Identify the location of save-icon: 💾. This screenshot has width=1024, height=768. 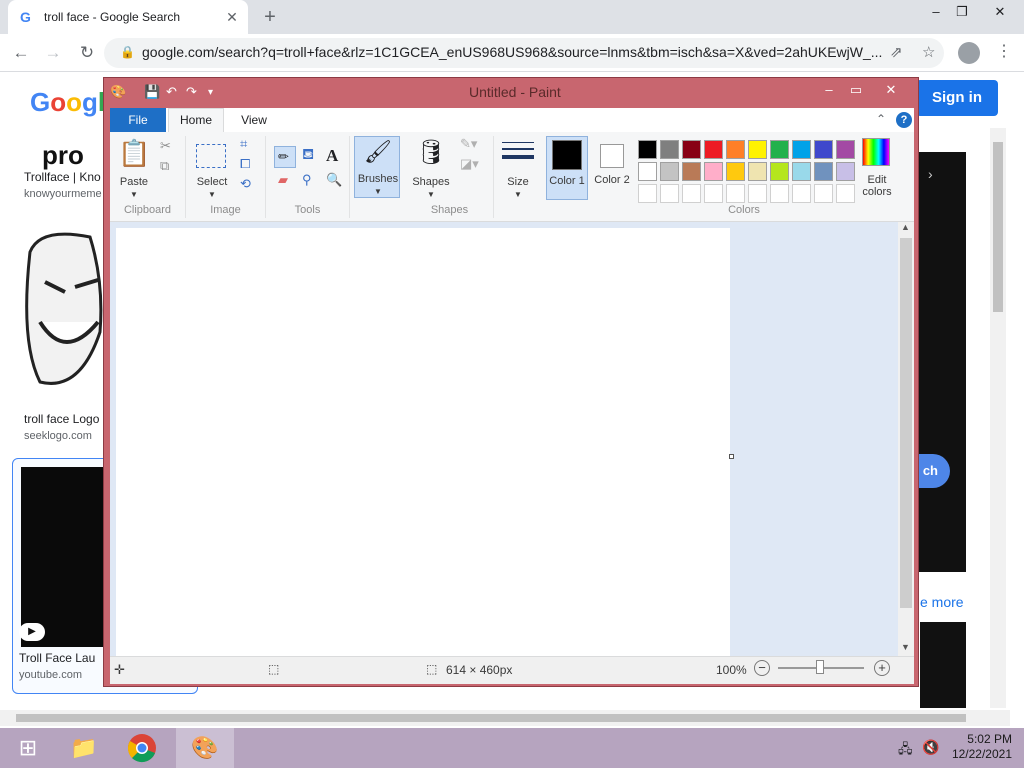
(152, 92).